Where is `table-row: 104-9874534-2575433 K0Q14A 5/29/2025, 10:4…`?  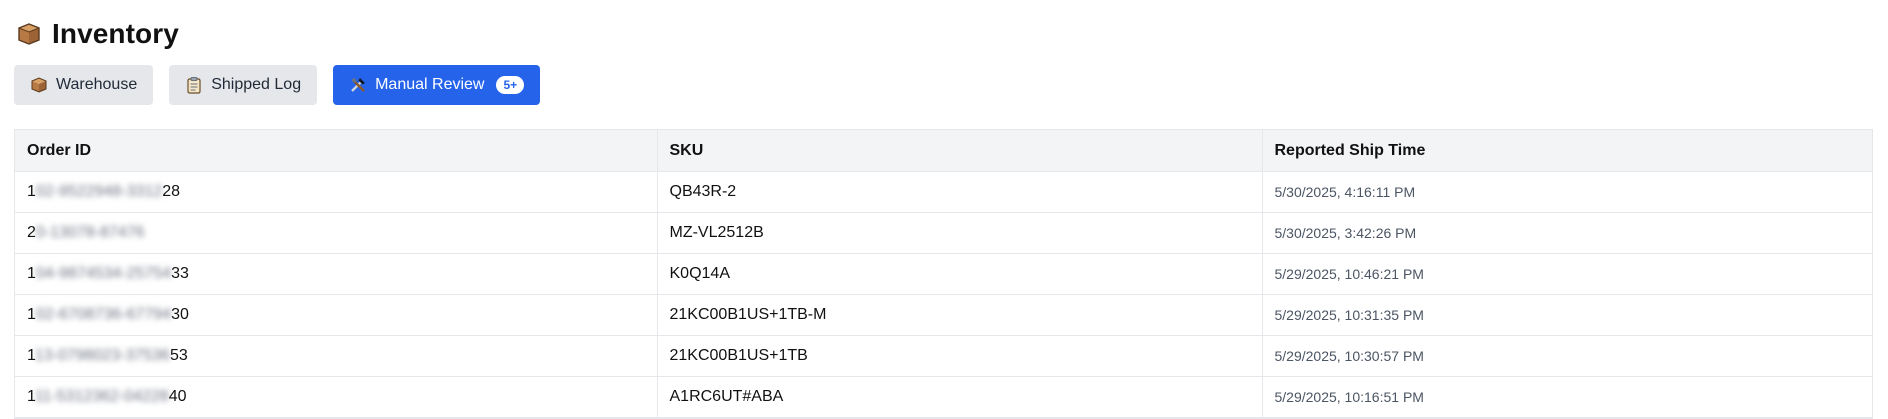
table-row: 104-9874534-2575433 K0Q14A 5/29/2025, 10:4… is located at coordinates (943, 274).